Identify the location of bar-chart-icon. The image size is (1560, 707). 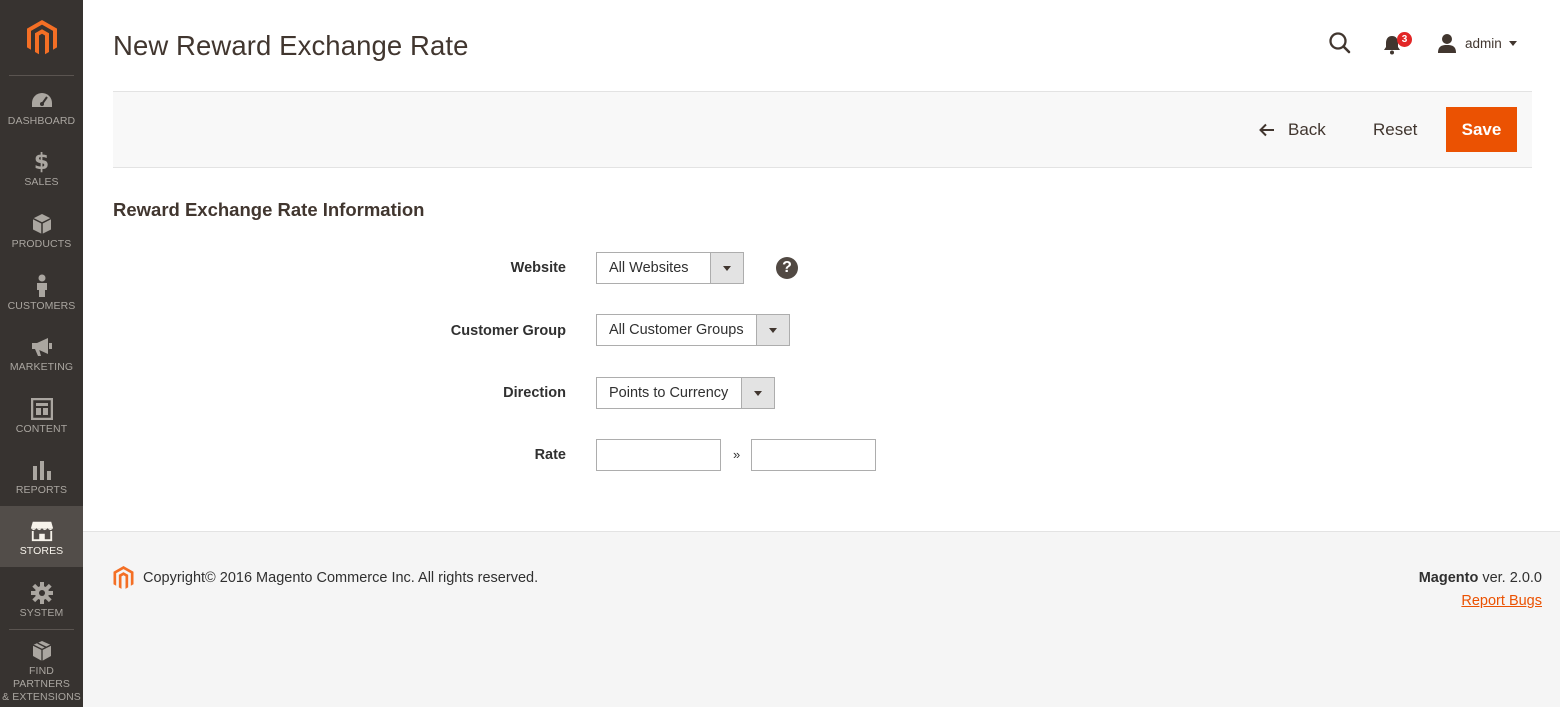
(42, 470).